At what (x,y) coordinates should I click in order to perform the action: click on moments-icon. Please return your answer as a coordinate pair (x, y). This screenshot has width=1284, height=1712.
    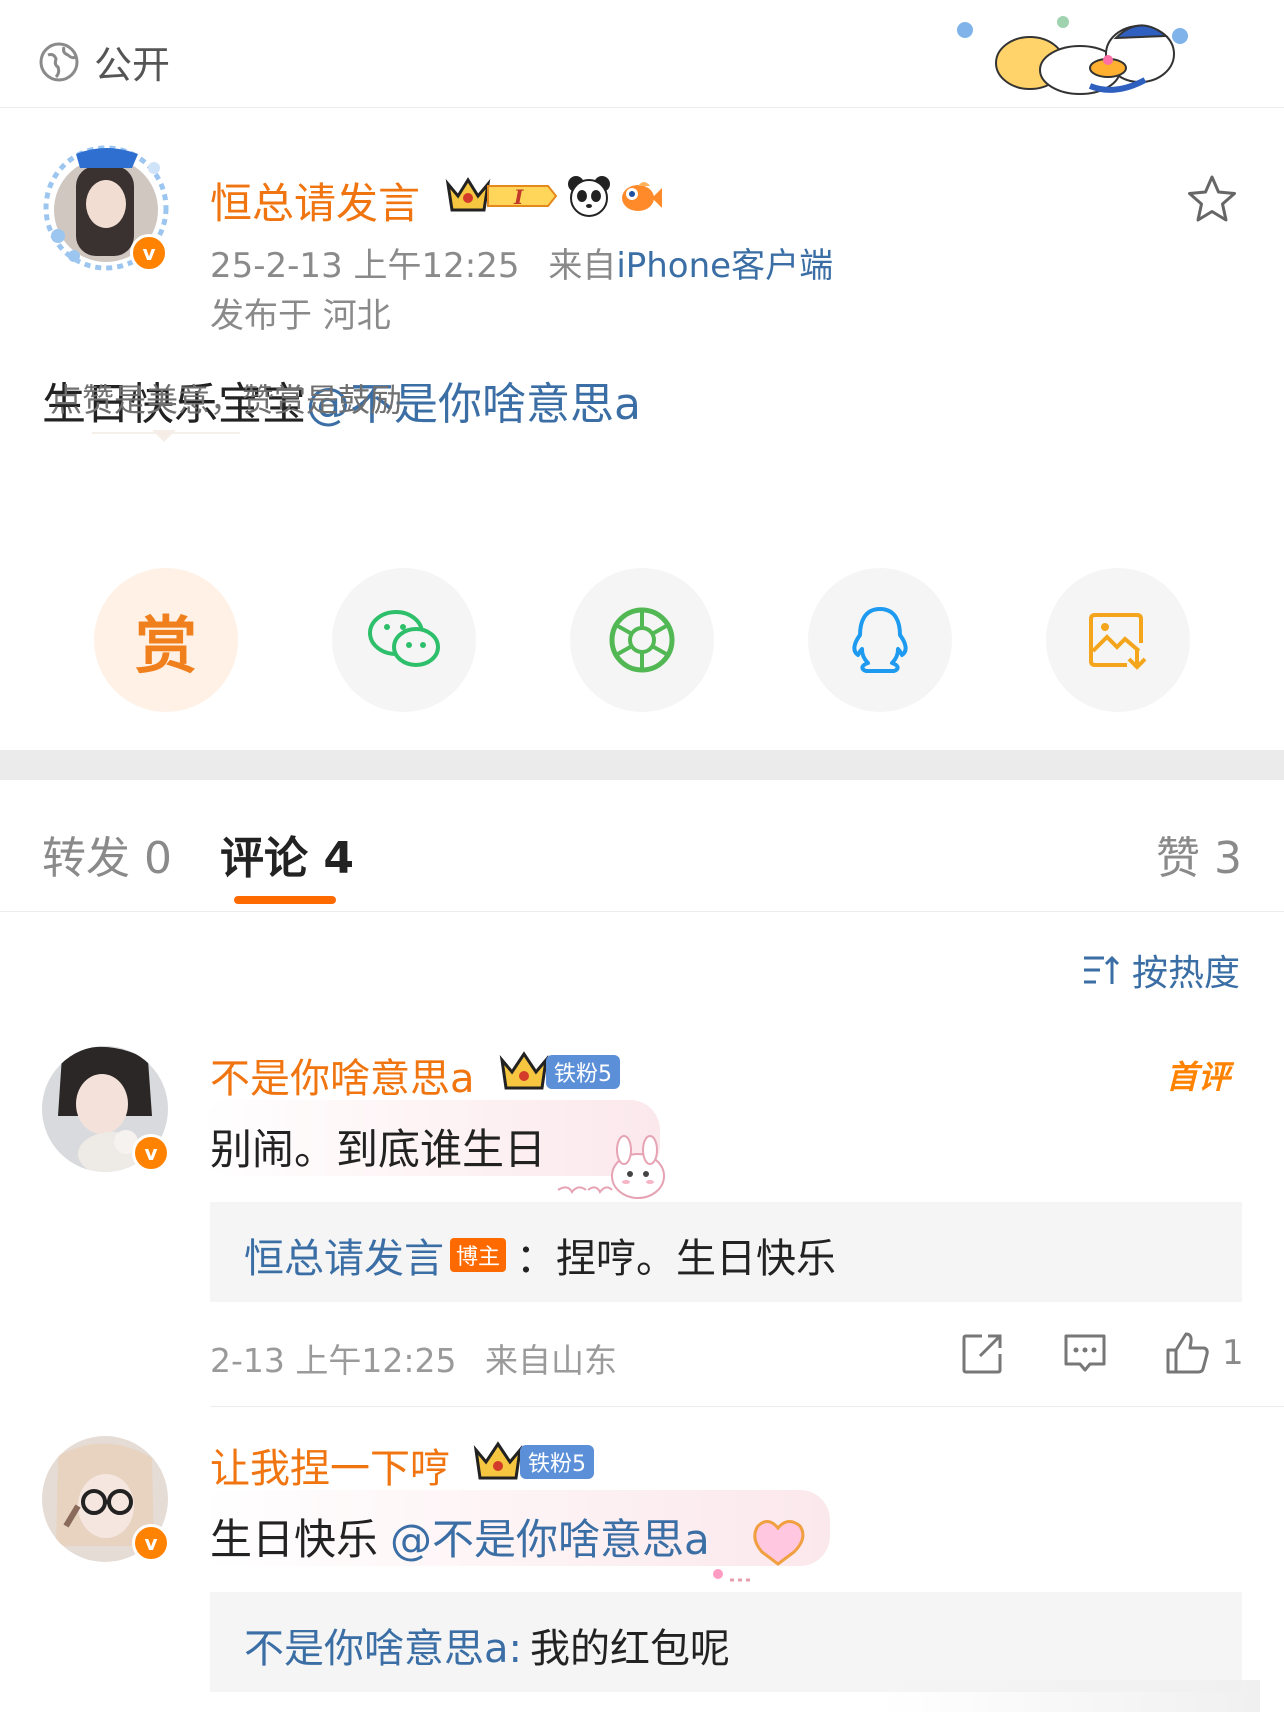
    Looking at the image, I should click on (642, 640).